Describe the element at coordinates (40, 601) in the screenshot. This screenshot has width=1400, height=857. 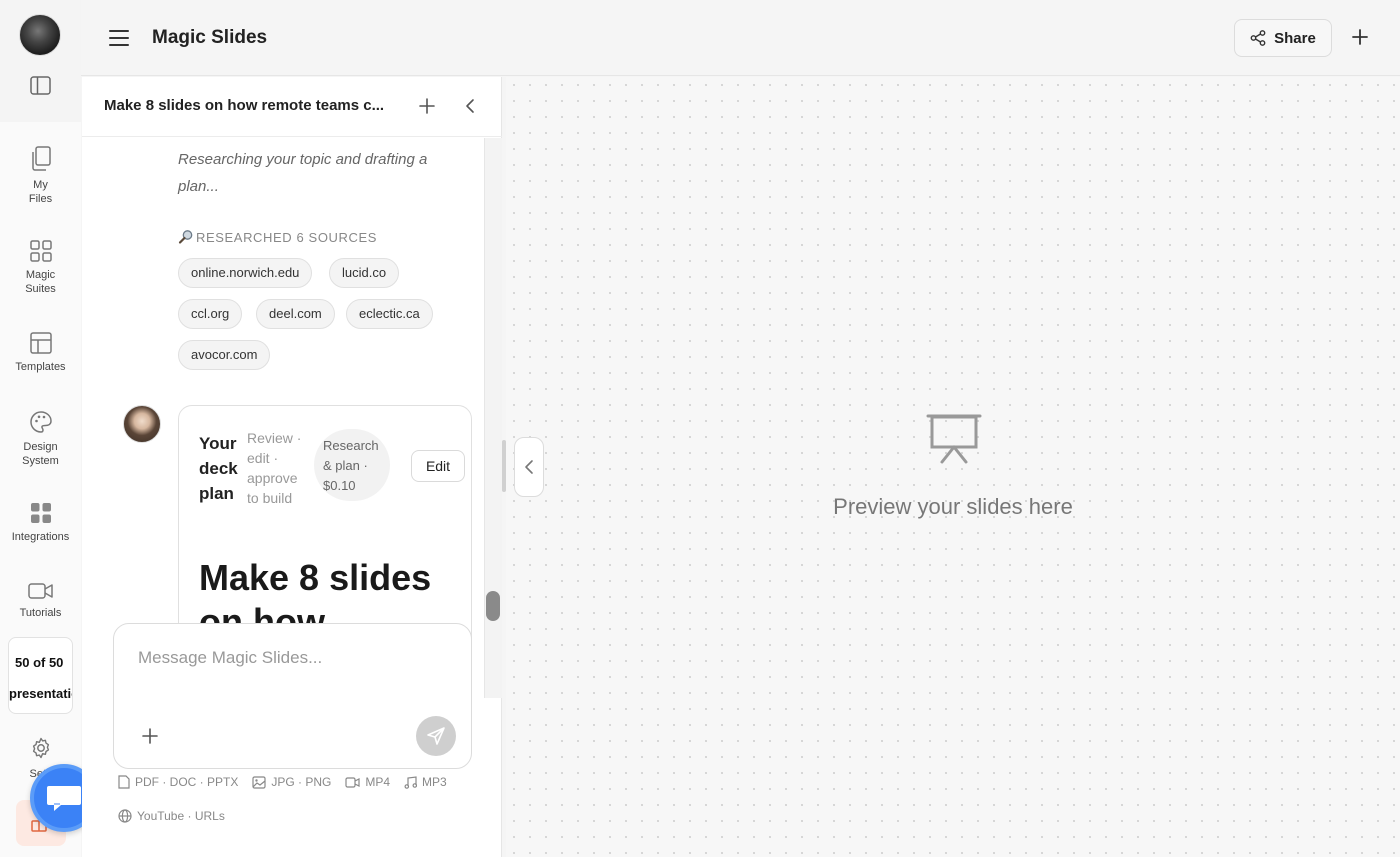
I see `sidebar-item-tutorials: Tutorials` at that location.